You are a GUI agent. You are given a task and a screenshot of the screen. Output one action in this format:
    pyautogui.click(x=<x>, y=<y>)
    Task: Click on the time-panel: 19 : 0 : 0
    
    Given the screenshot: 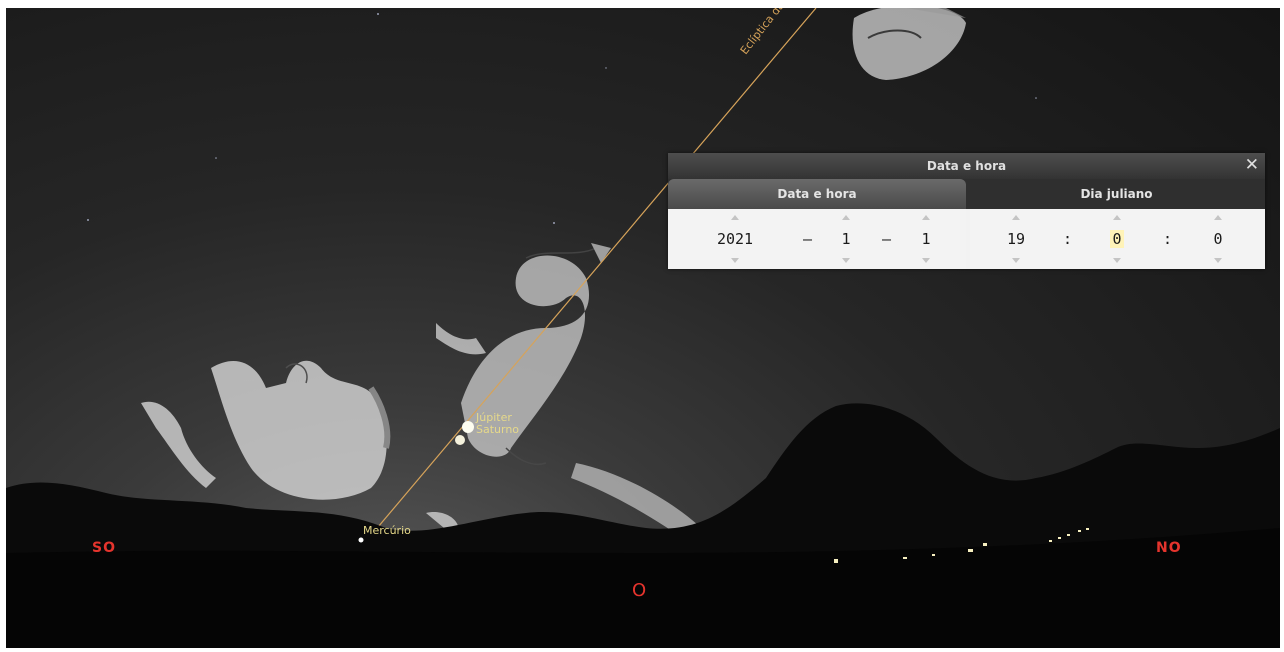 What is the action you would take?
    pyautogui.click(x=1117, y=239)
    